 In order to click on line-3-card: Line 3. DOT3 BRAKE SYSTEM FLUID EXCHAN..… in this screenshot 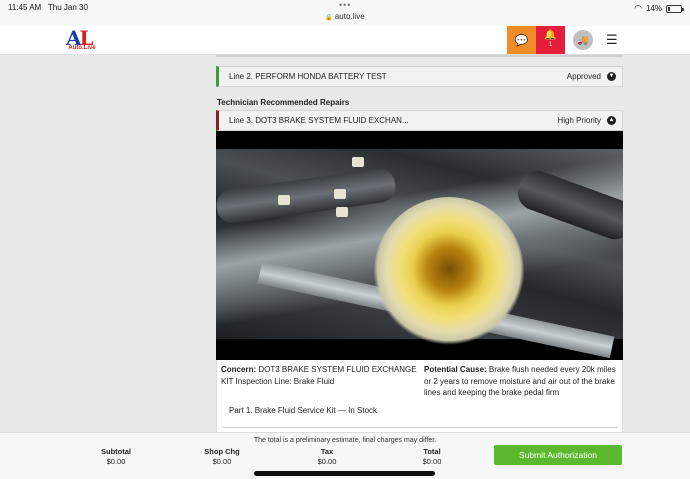, I will do `click(419, 120)`.